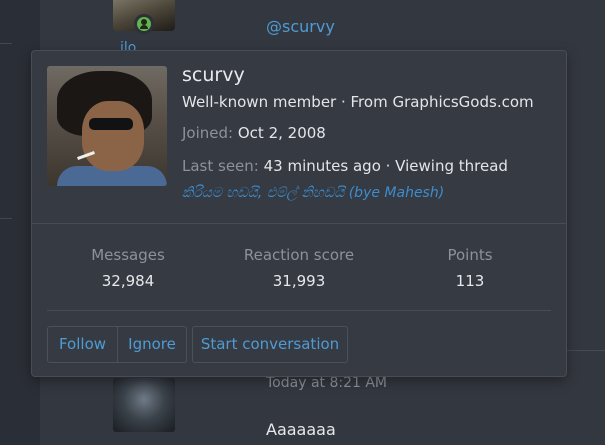 This screenshot has width=605, height=445. I want to click on last-seen-value: 43 minutes ago · Viewing thread, so click(385, 166).